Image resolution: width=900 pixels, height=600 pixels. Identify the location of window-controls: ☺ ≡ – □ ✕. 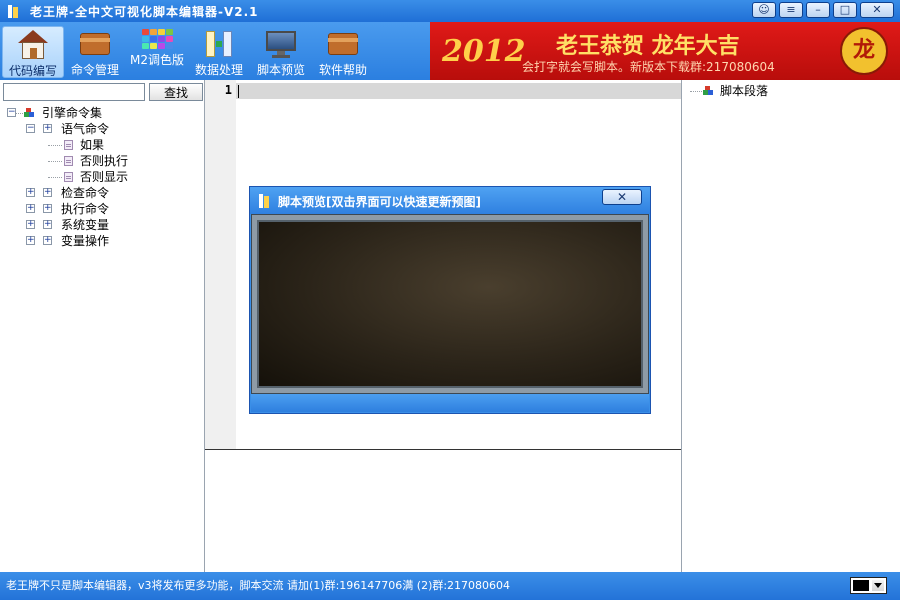
(823, 10).